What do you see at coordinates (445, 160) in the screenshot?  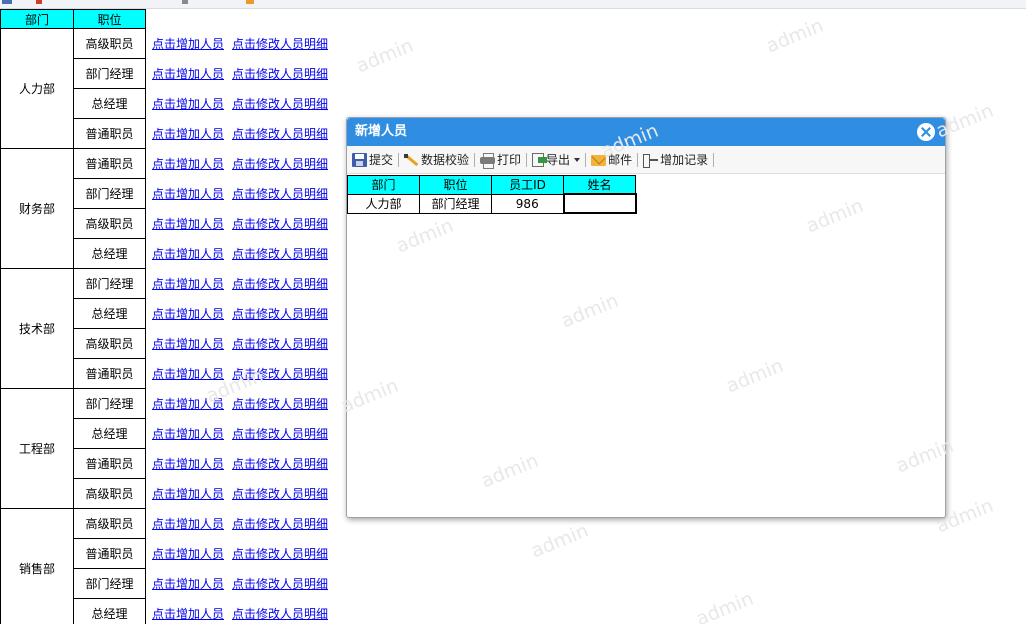 I see `toolbar-button-label: 数据校验` at bounding box center [445, 160].